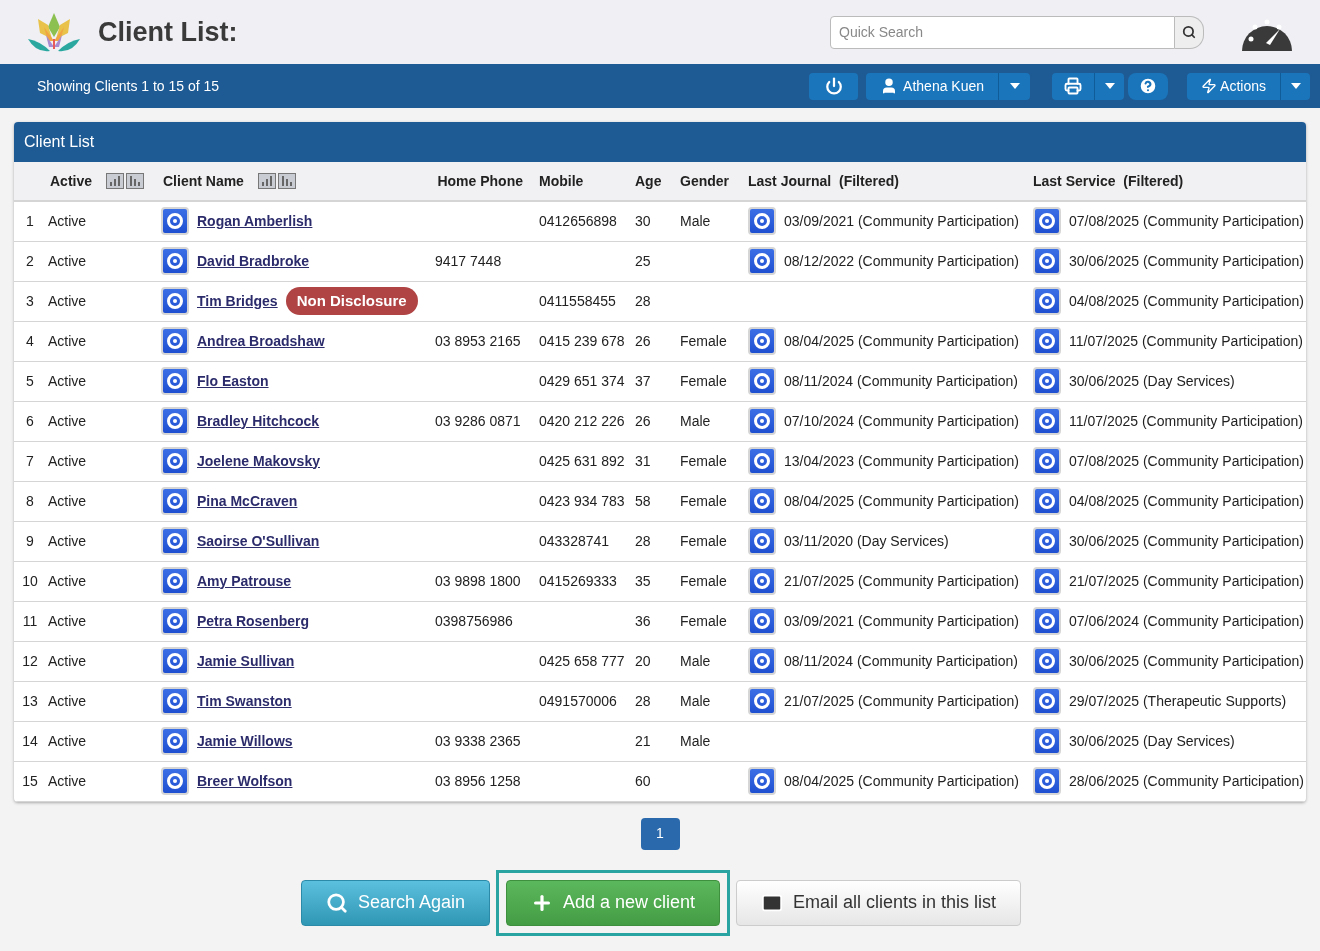 Image resolution: width=1320 pixels, height=951 pixels. Describe the element at coordinates (823, 181) in the screenshot. I see `column-header: Last Journal (Filtered)` at that location.